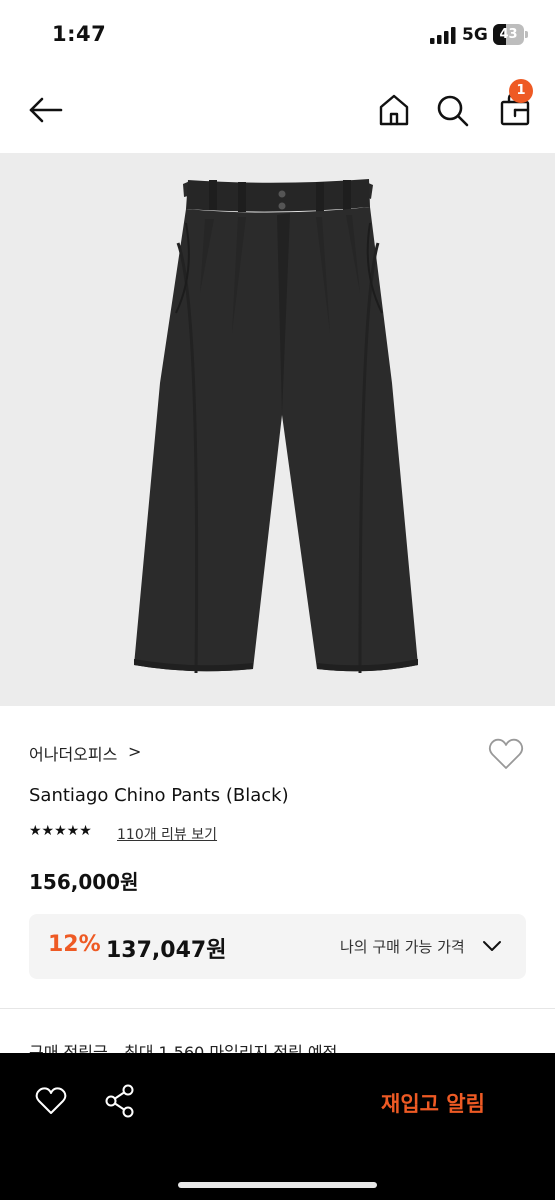  Describe the element at coordinates (277, 35) in the screenshot. I see `status-bar: 1:47 5G 43` at that location.